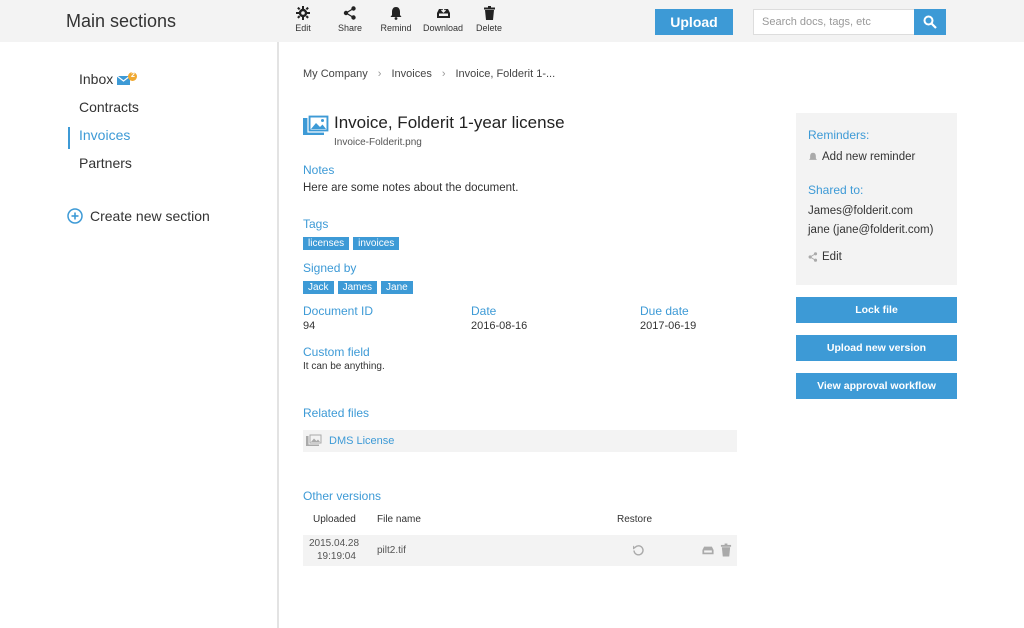 This screenshot has height=628, width=1024. Describe the element at coordinates (391, 550) in the screenshot. I see `version-file-name: pilt2.tif` at that location.